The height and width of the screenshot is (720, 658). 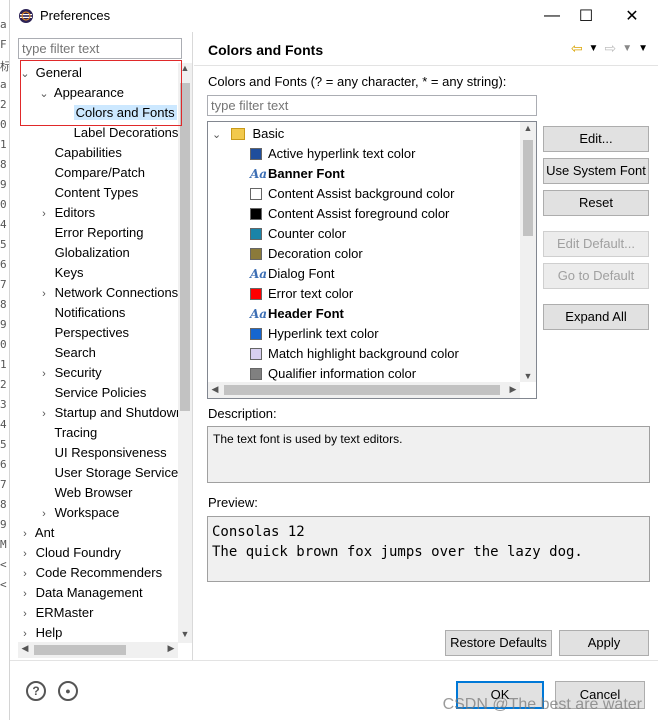 I want to click on tree-item: User Storage Service, so click(x=107, y=473).